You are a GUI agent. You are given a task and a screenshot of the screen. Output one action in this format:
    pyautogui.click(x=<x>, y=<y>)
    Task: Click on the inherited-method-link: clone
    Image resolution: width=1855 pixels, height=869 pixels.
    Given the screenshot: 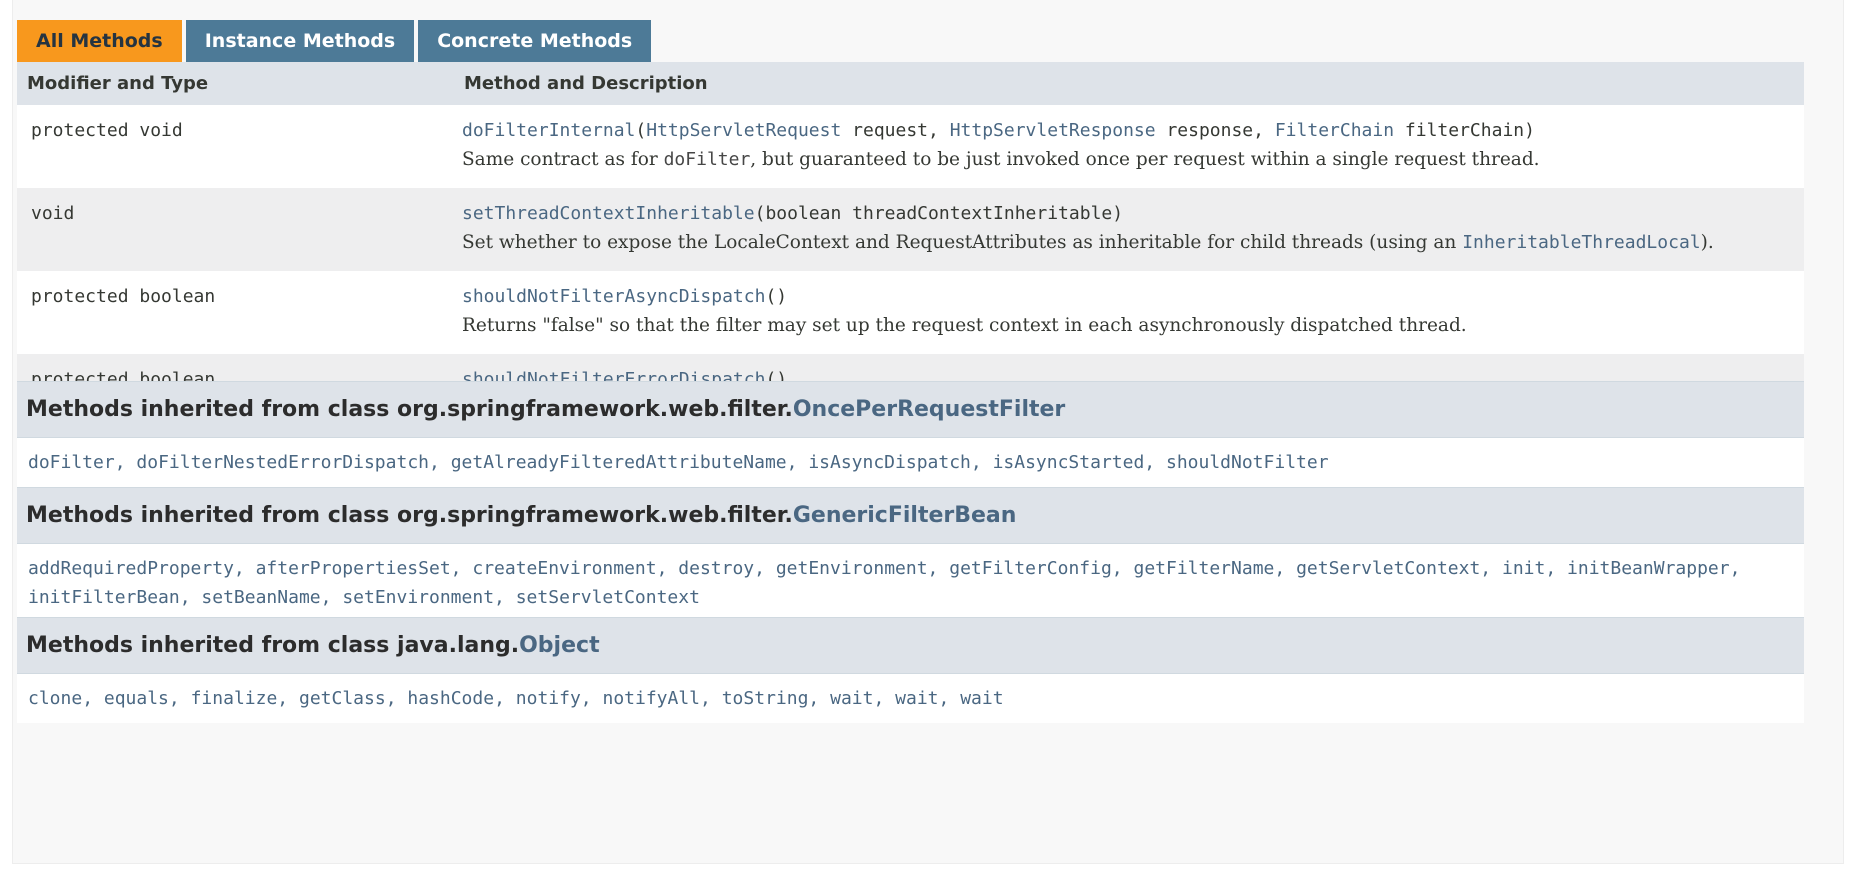 What is the action you would take?
    pyautogui.click(x=55, y=698)
    